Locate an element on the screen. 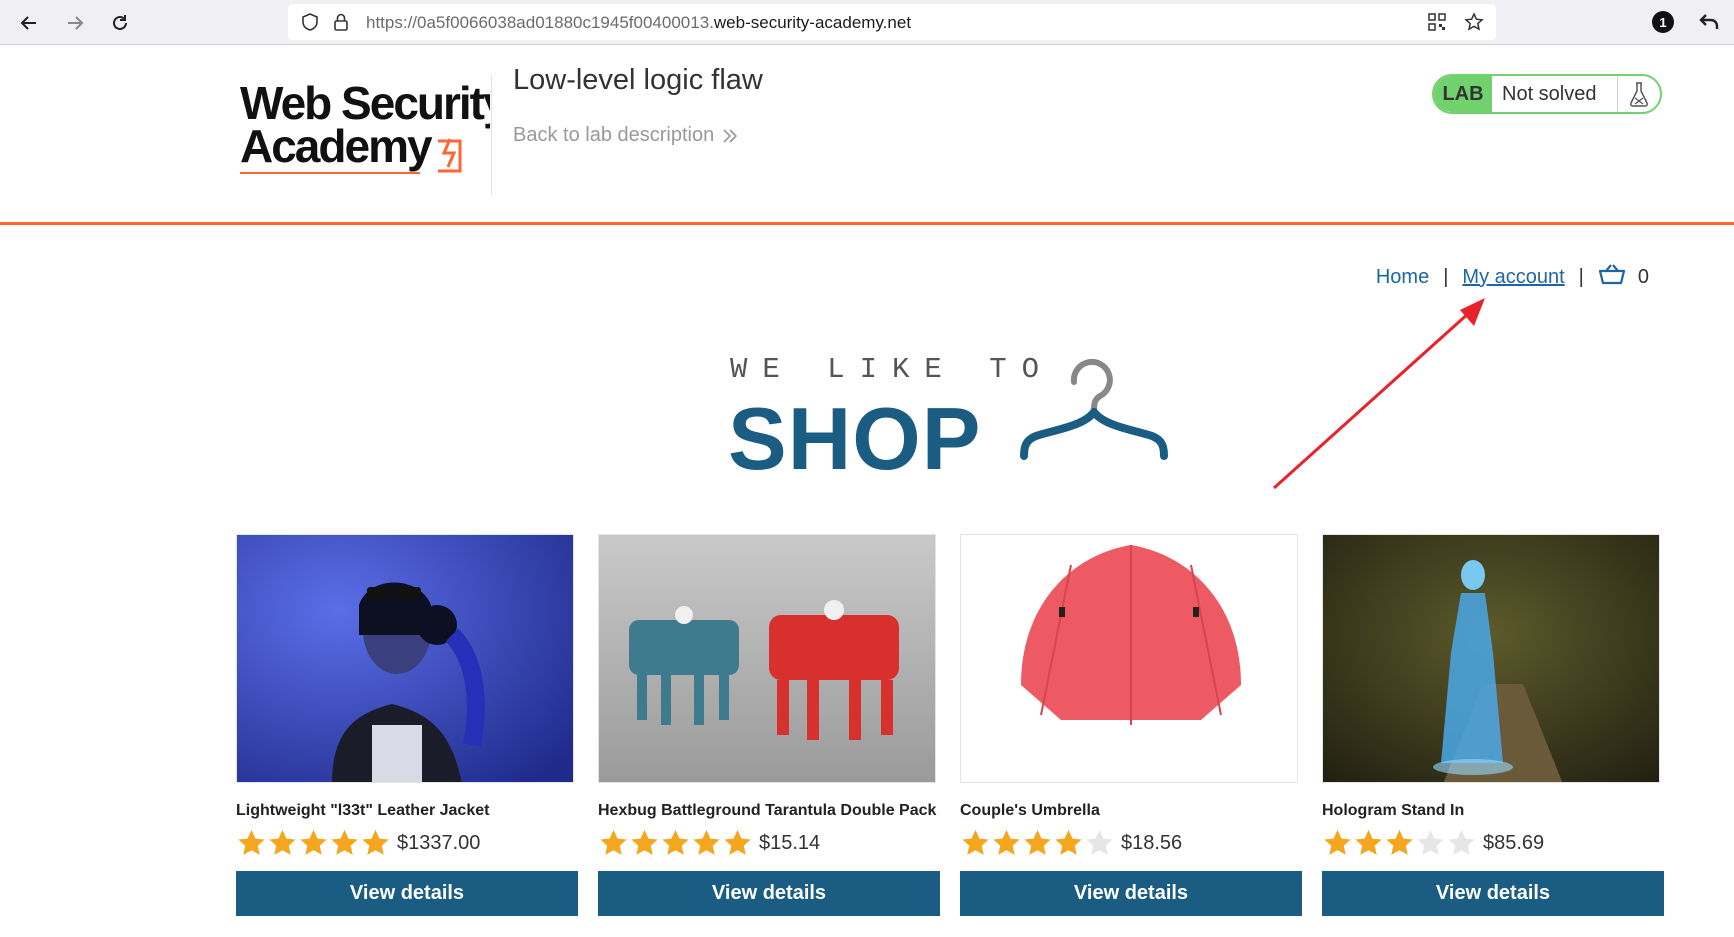 The height and width of the screenshot is (937, 1734). lock-icon is located at coordinates (341, 24).